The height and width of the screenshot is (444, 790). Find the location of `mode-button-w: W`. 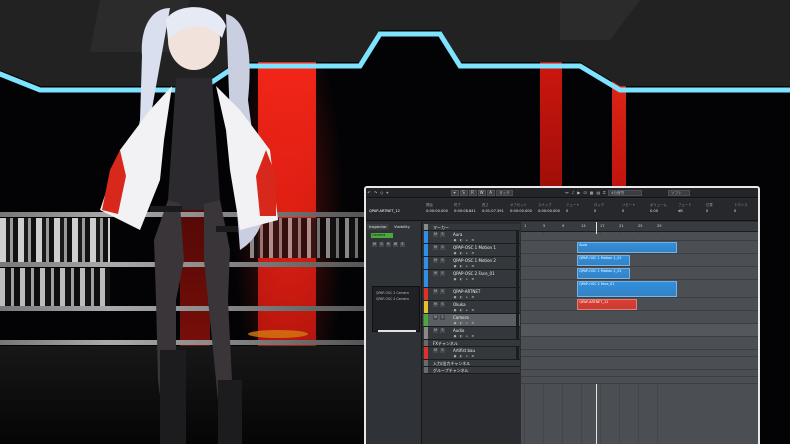

mode-button-w: W is located at coordinates (481, 192).